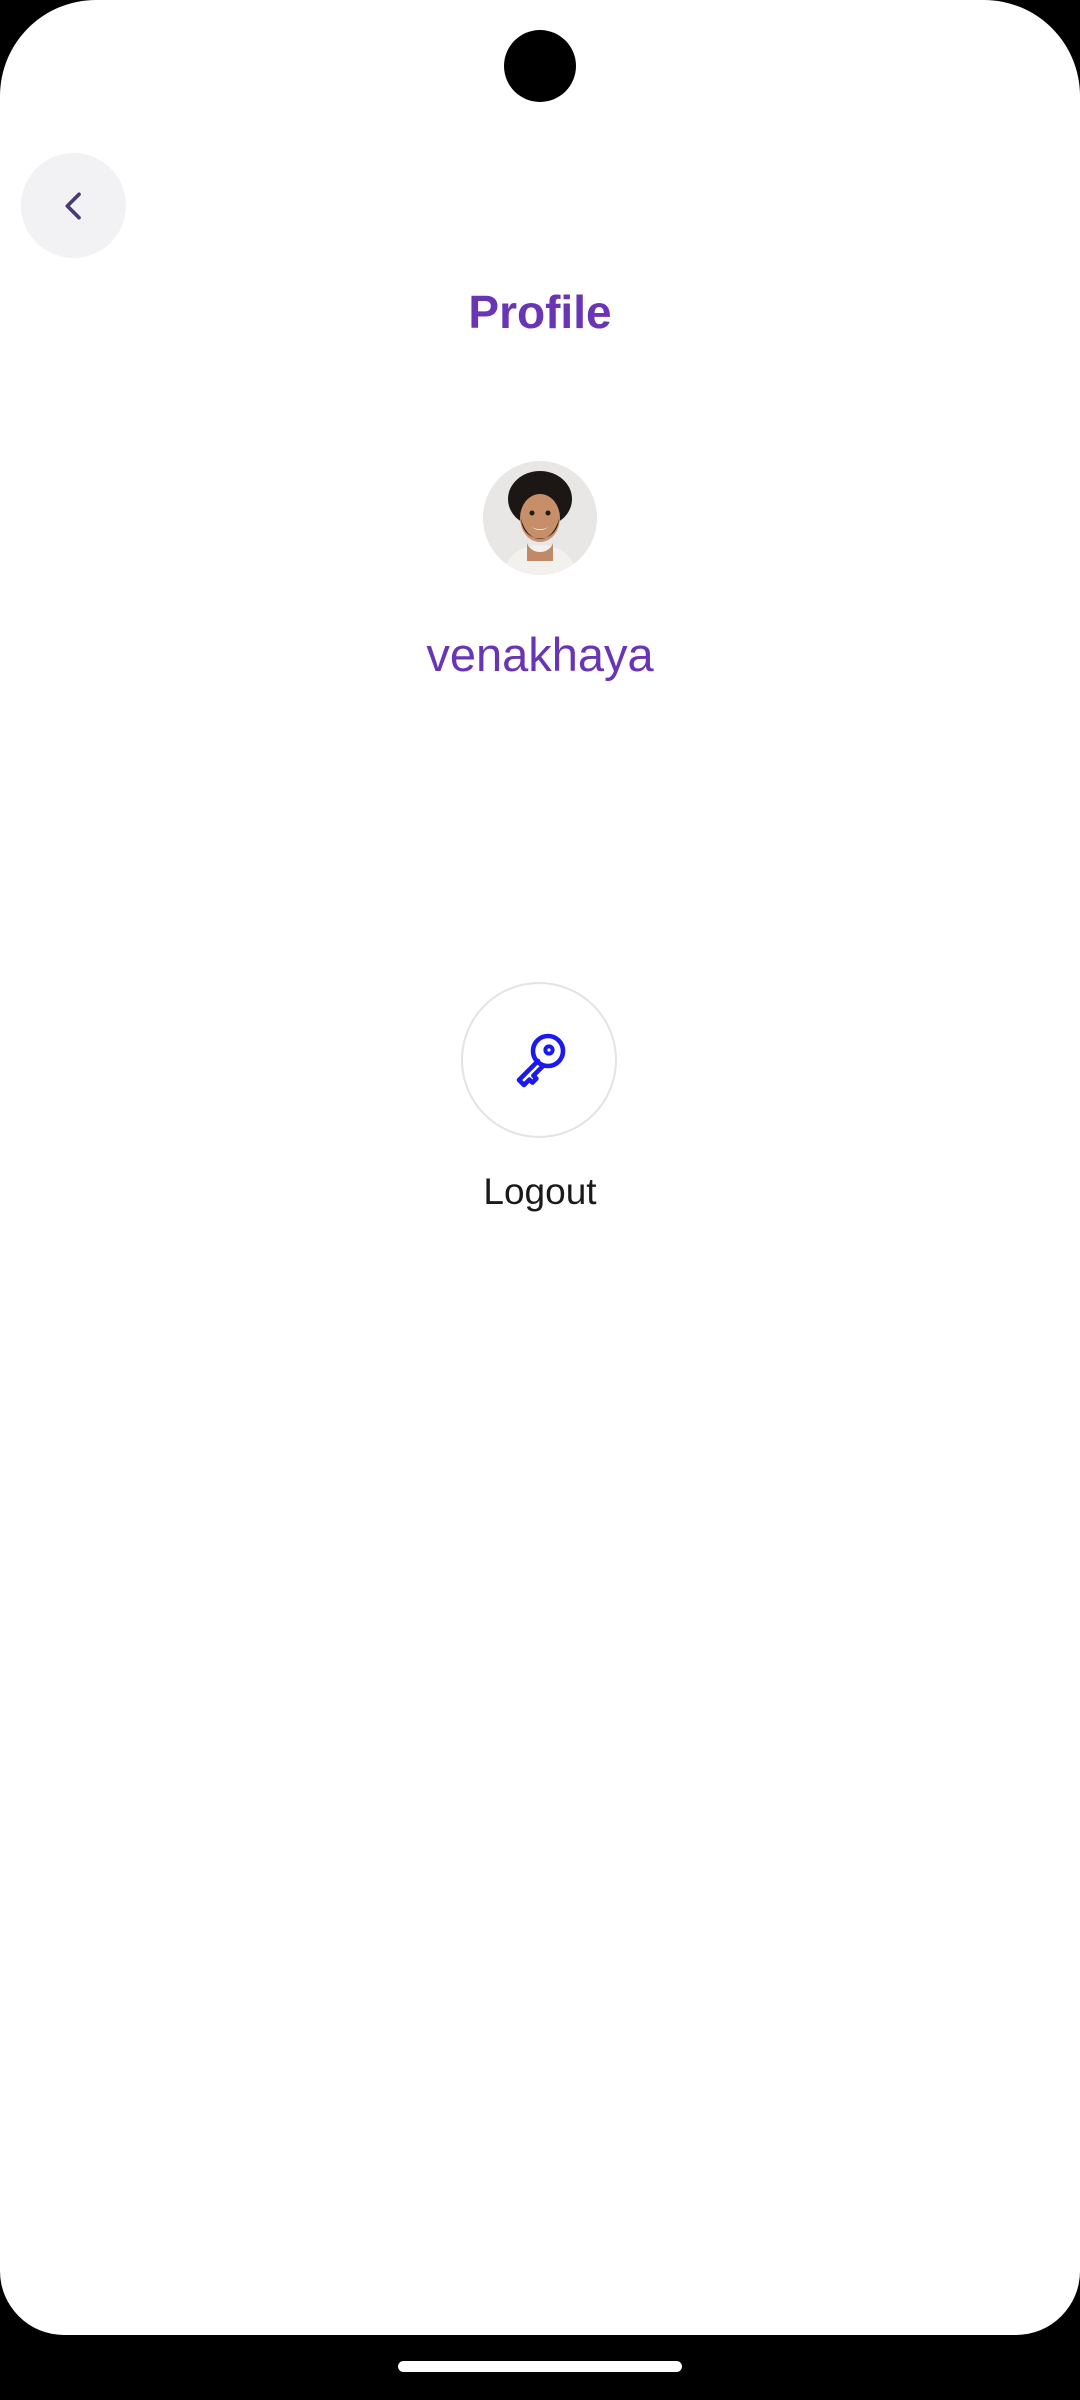 The image size is (1080, 2400). Describe the element at coordinates (540, 1192) in the screenshot. I see `logout-label: Logout` at that location.